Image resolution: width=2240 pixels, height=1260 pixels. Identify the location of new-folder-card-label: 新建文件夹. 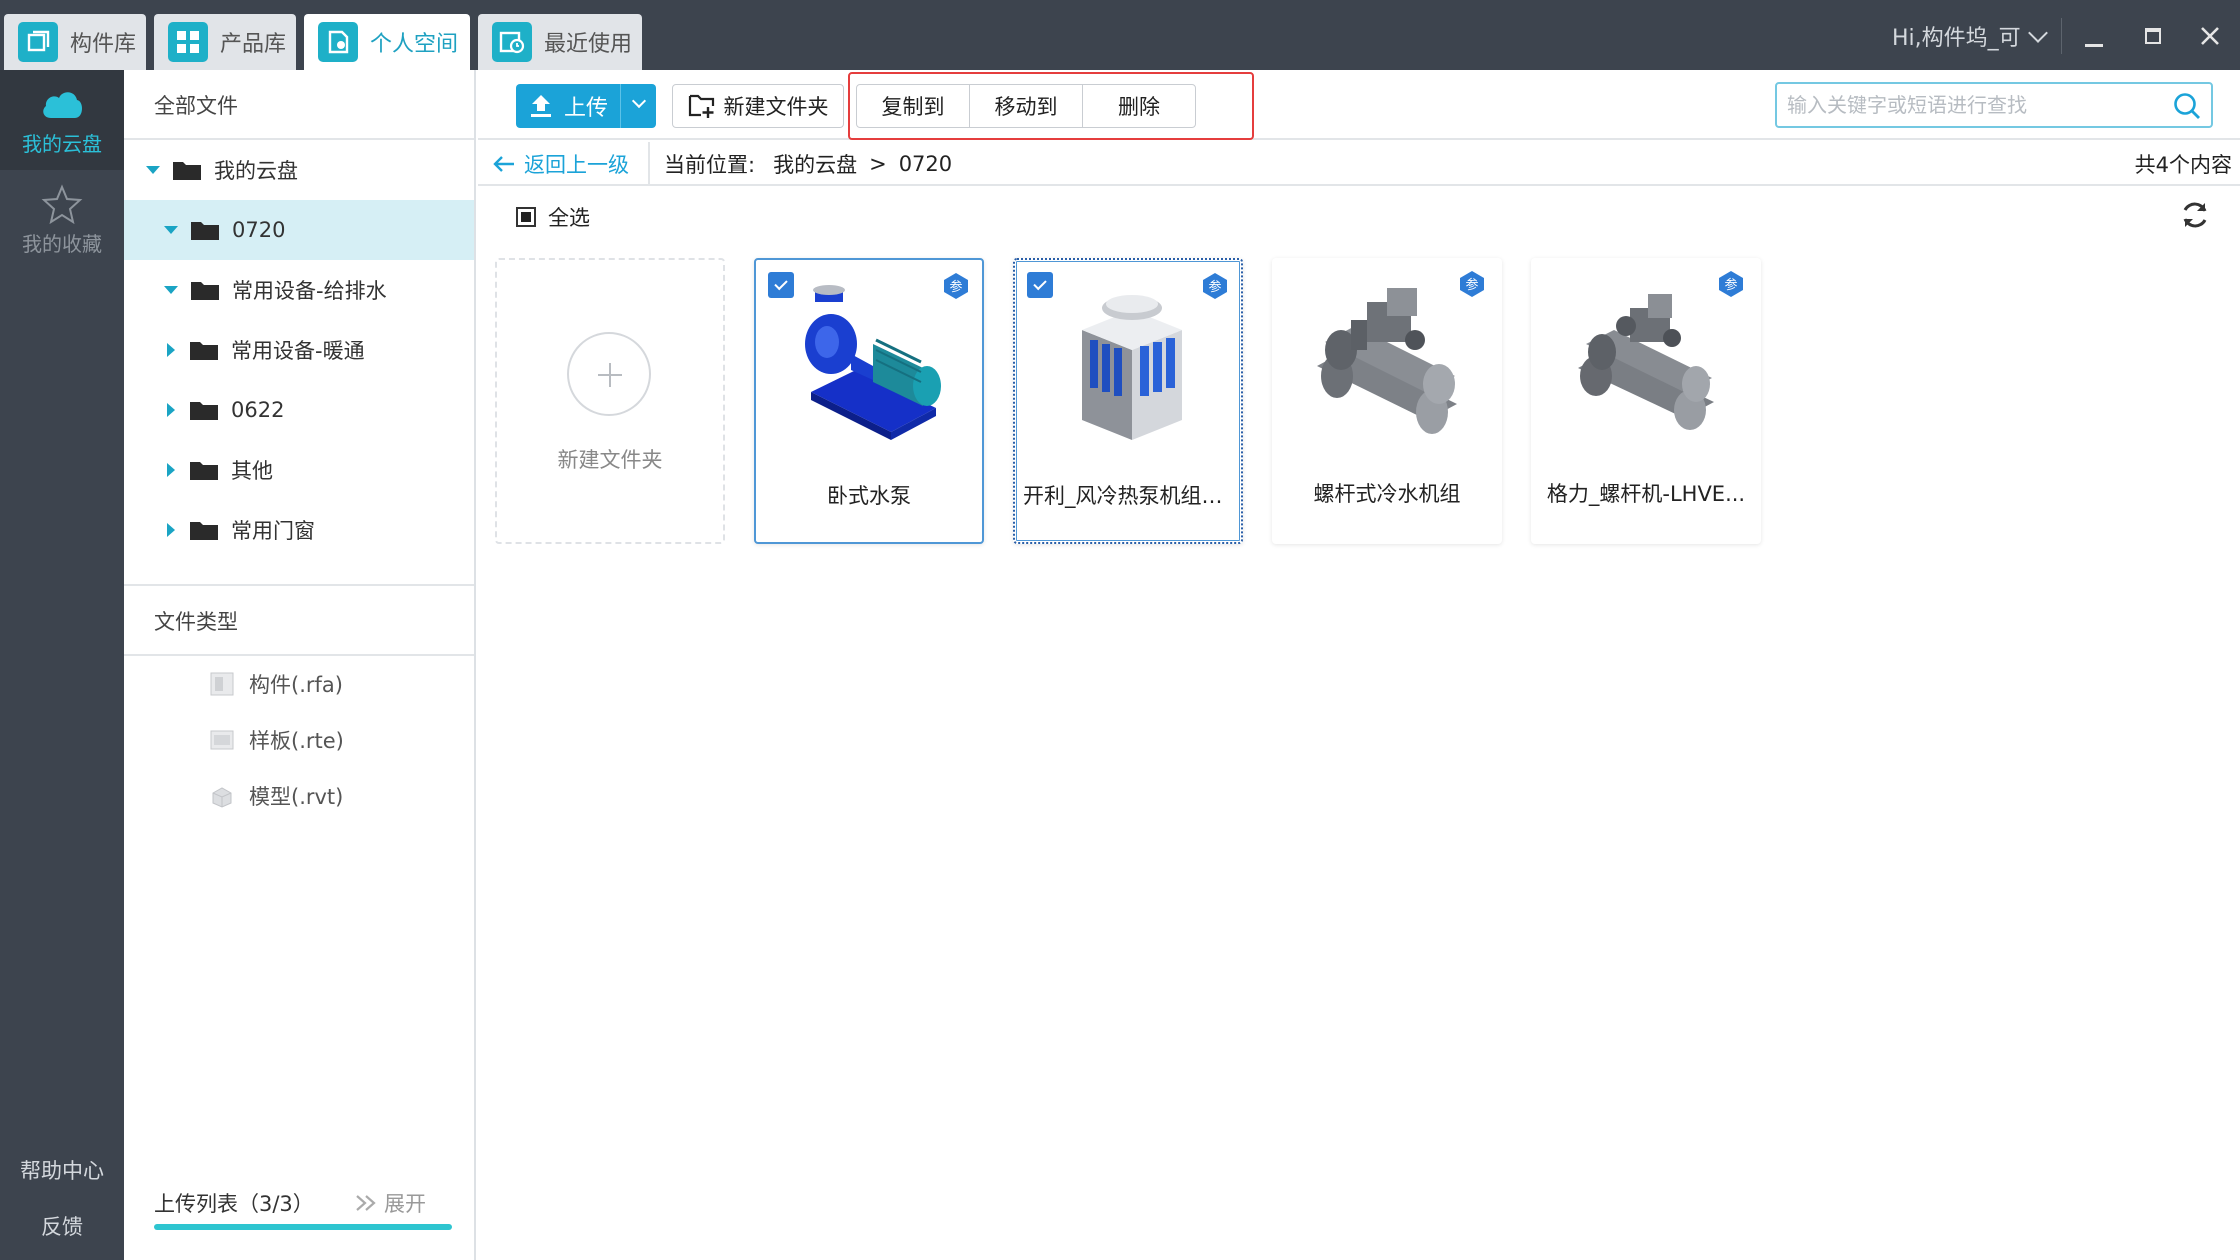
(610, 460).